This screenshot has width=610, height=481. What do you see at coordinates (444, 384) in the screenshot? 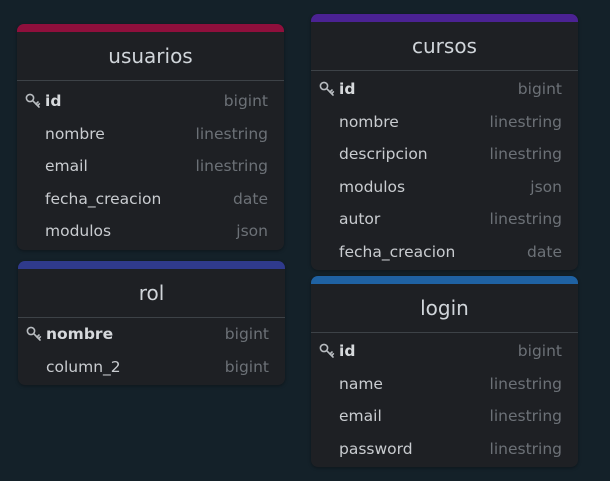
I see `field-row: name linestring` at bounding box center [444, 384].